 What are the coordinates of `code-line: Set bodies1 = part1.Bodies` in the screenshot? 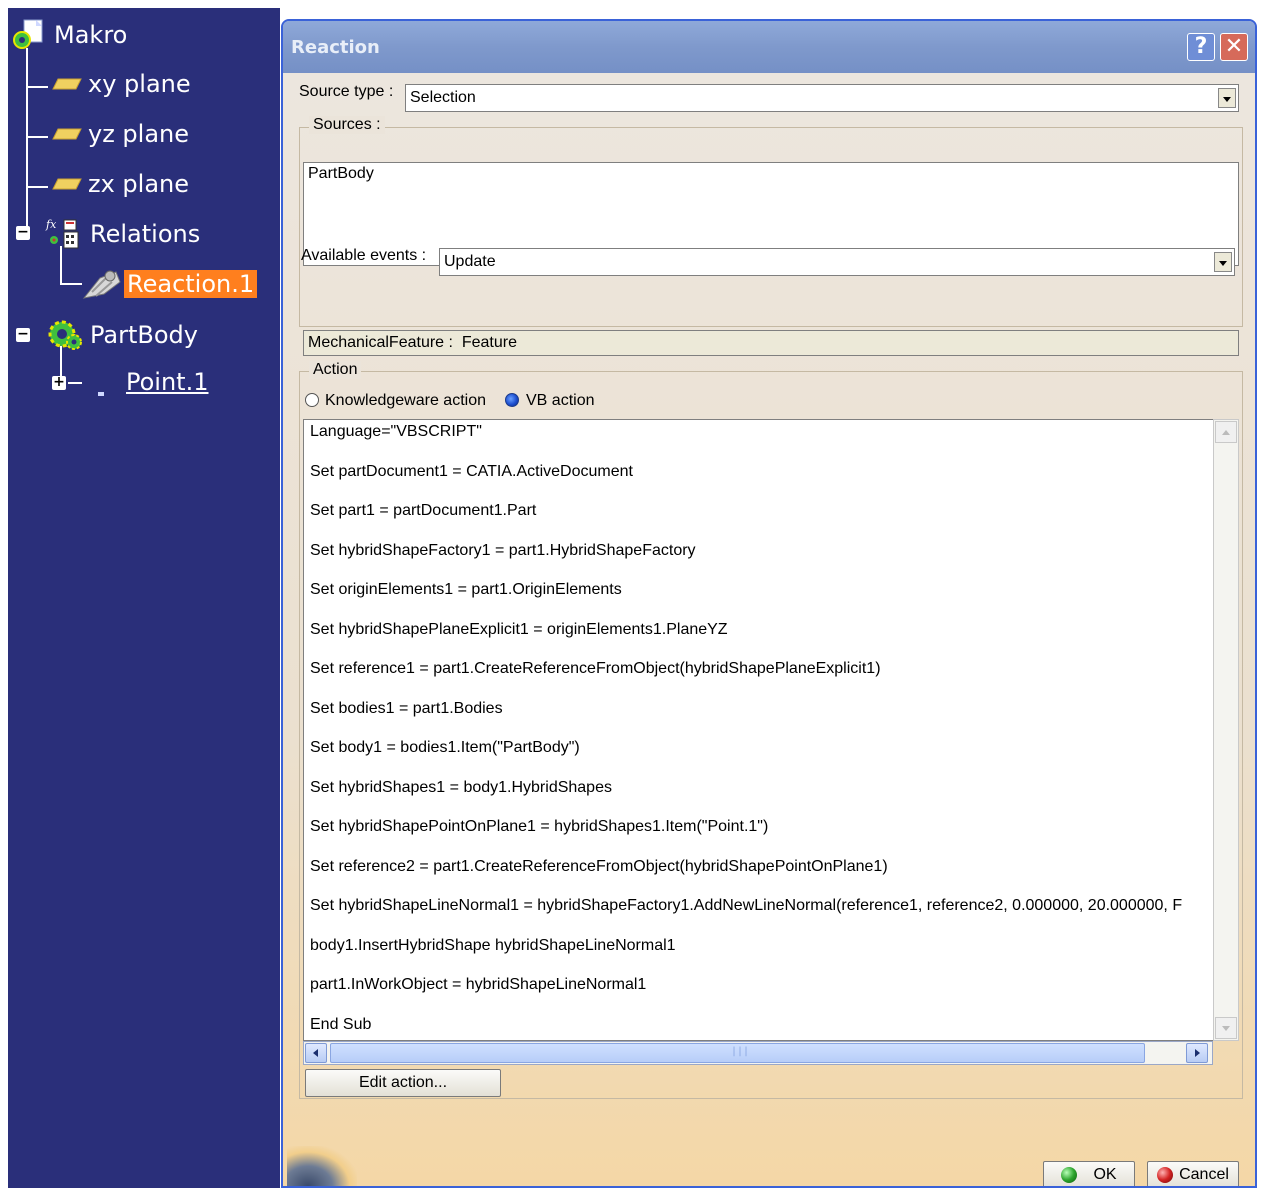 It's located at (406, 708).